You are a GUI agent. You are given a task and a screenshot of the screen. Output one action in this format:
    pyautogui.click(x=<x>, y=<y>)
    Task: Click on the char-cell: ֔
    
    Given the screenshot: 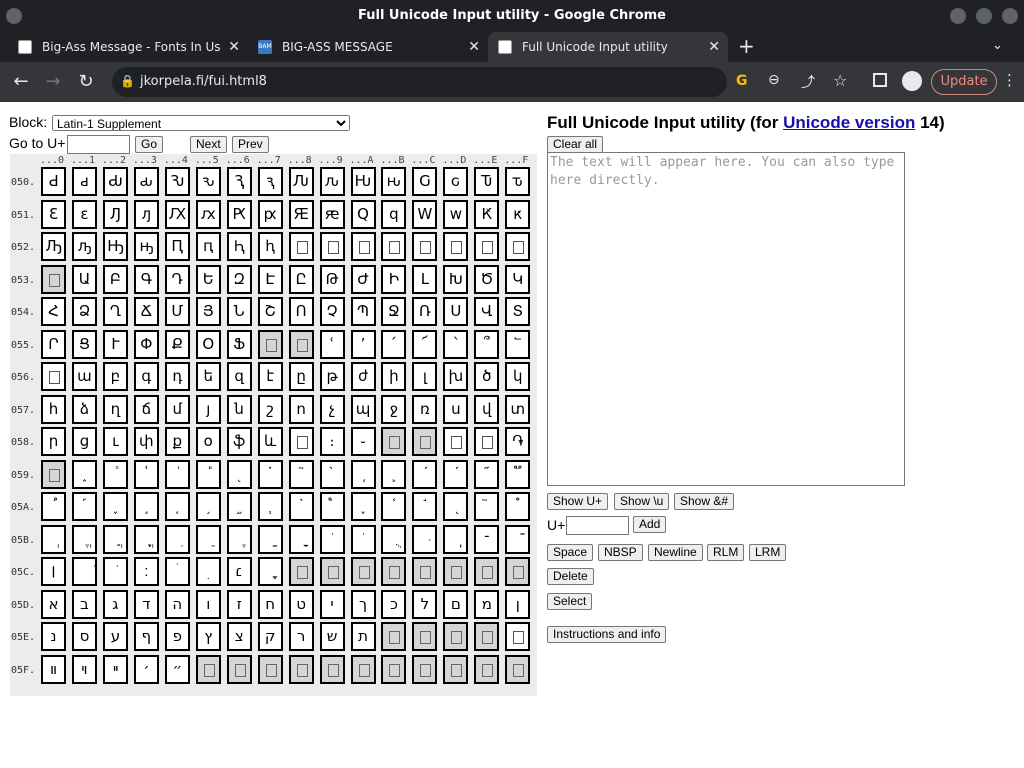 What is the action you would take?
    pyautogui.click(x=177, y=474)
    